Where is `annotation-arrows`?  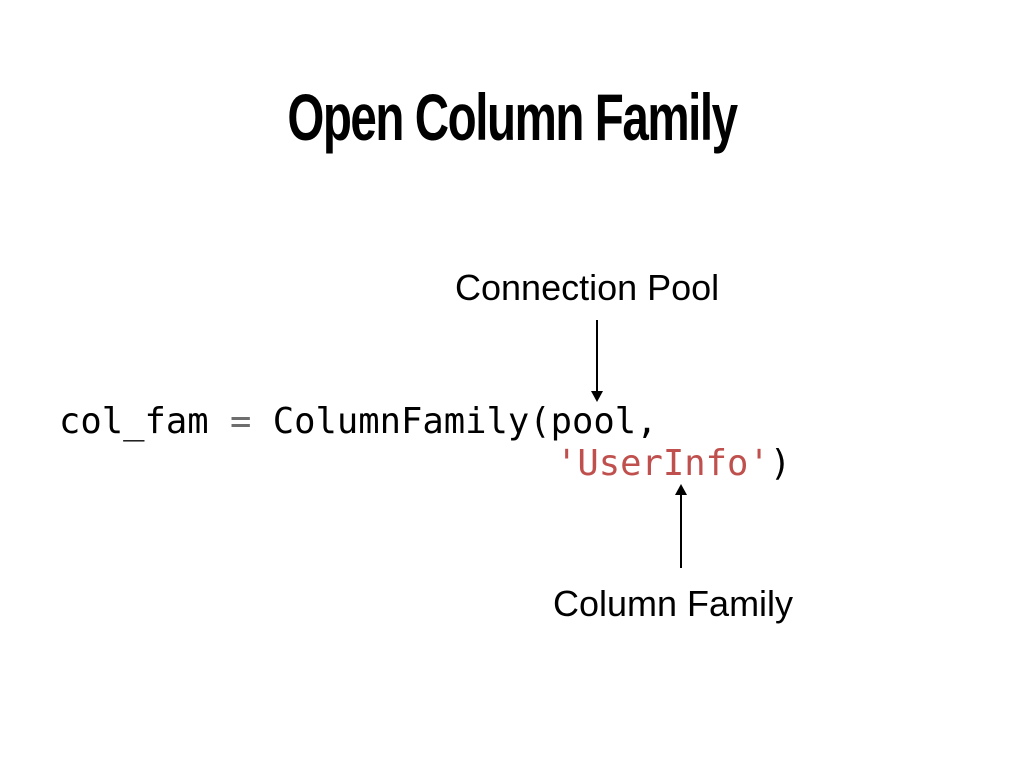
annotation-arrows is located at coordinates (639, 444).